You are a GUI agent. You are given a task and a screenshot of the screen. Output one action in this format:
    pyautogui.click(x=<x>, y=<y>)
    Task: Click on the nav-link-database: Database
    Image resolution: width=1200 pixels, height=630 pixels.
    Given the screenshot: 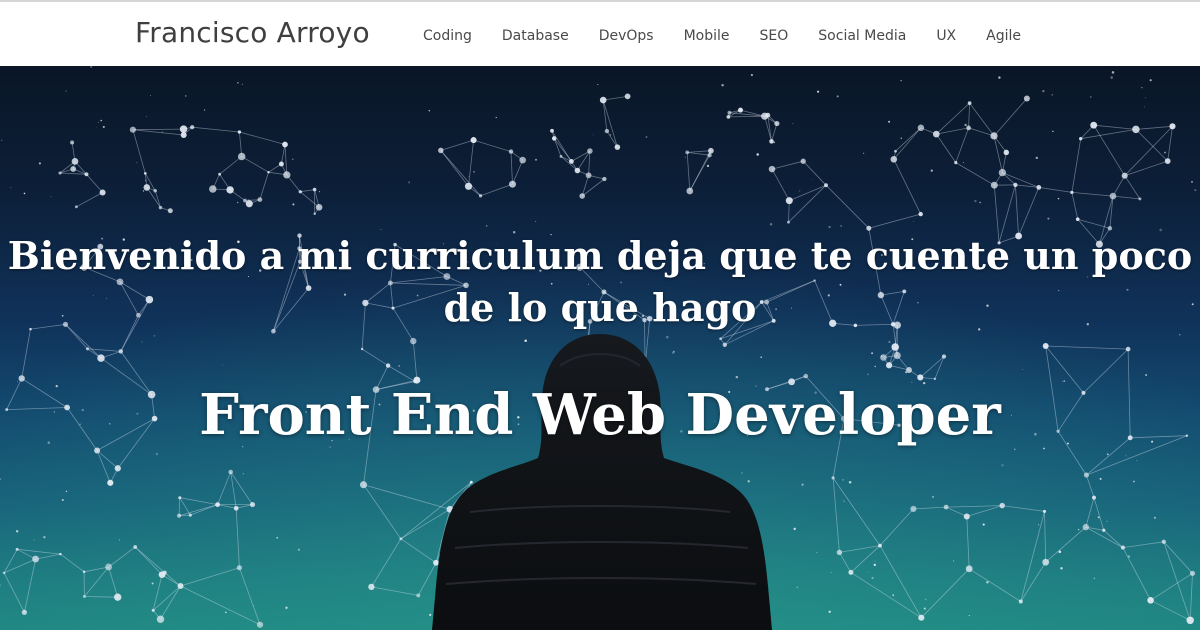 What is the action you would take?
    pyautogui.click(x=535, y=36)
    